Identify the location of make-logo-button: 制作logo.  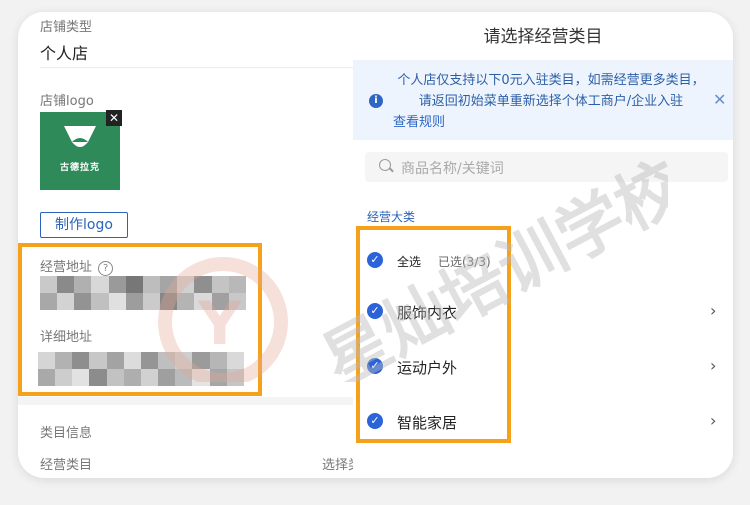
(84, 225).